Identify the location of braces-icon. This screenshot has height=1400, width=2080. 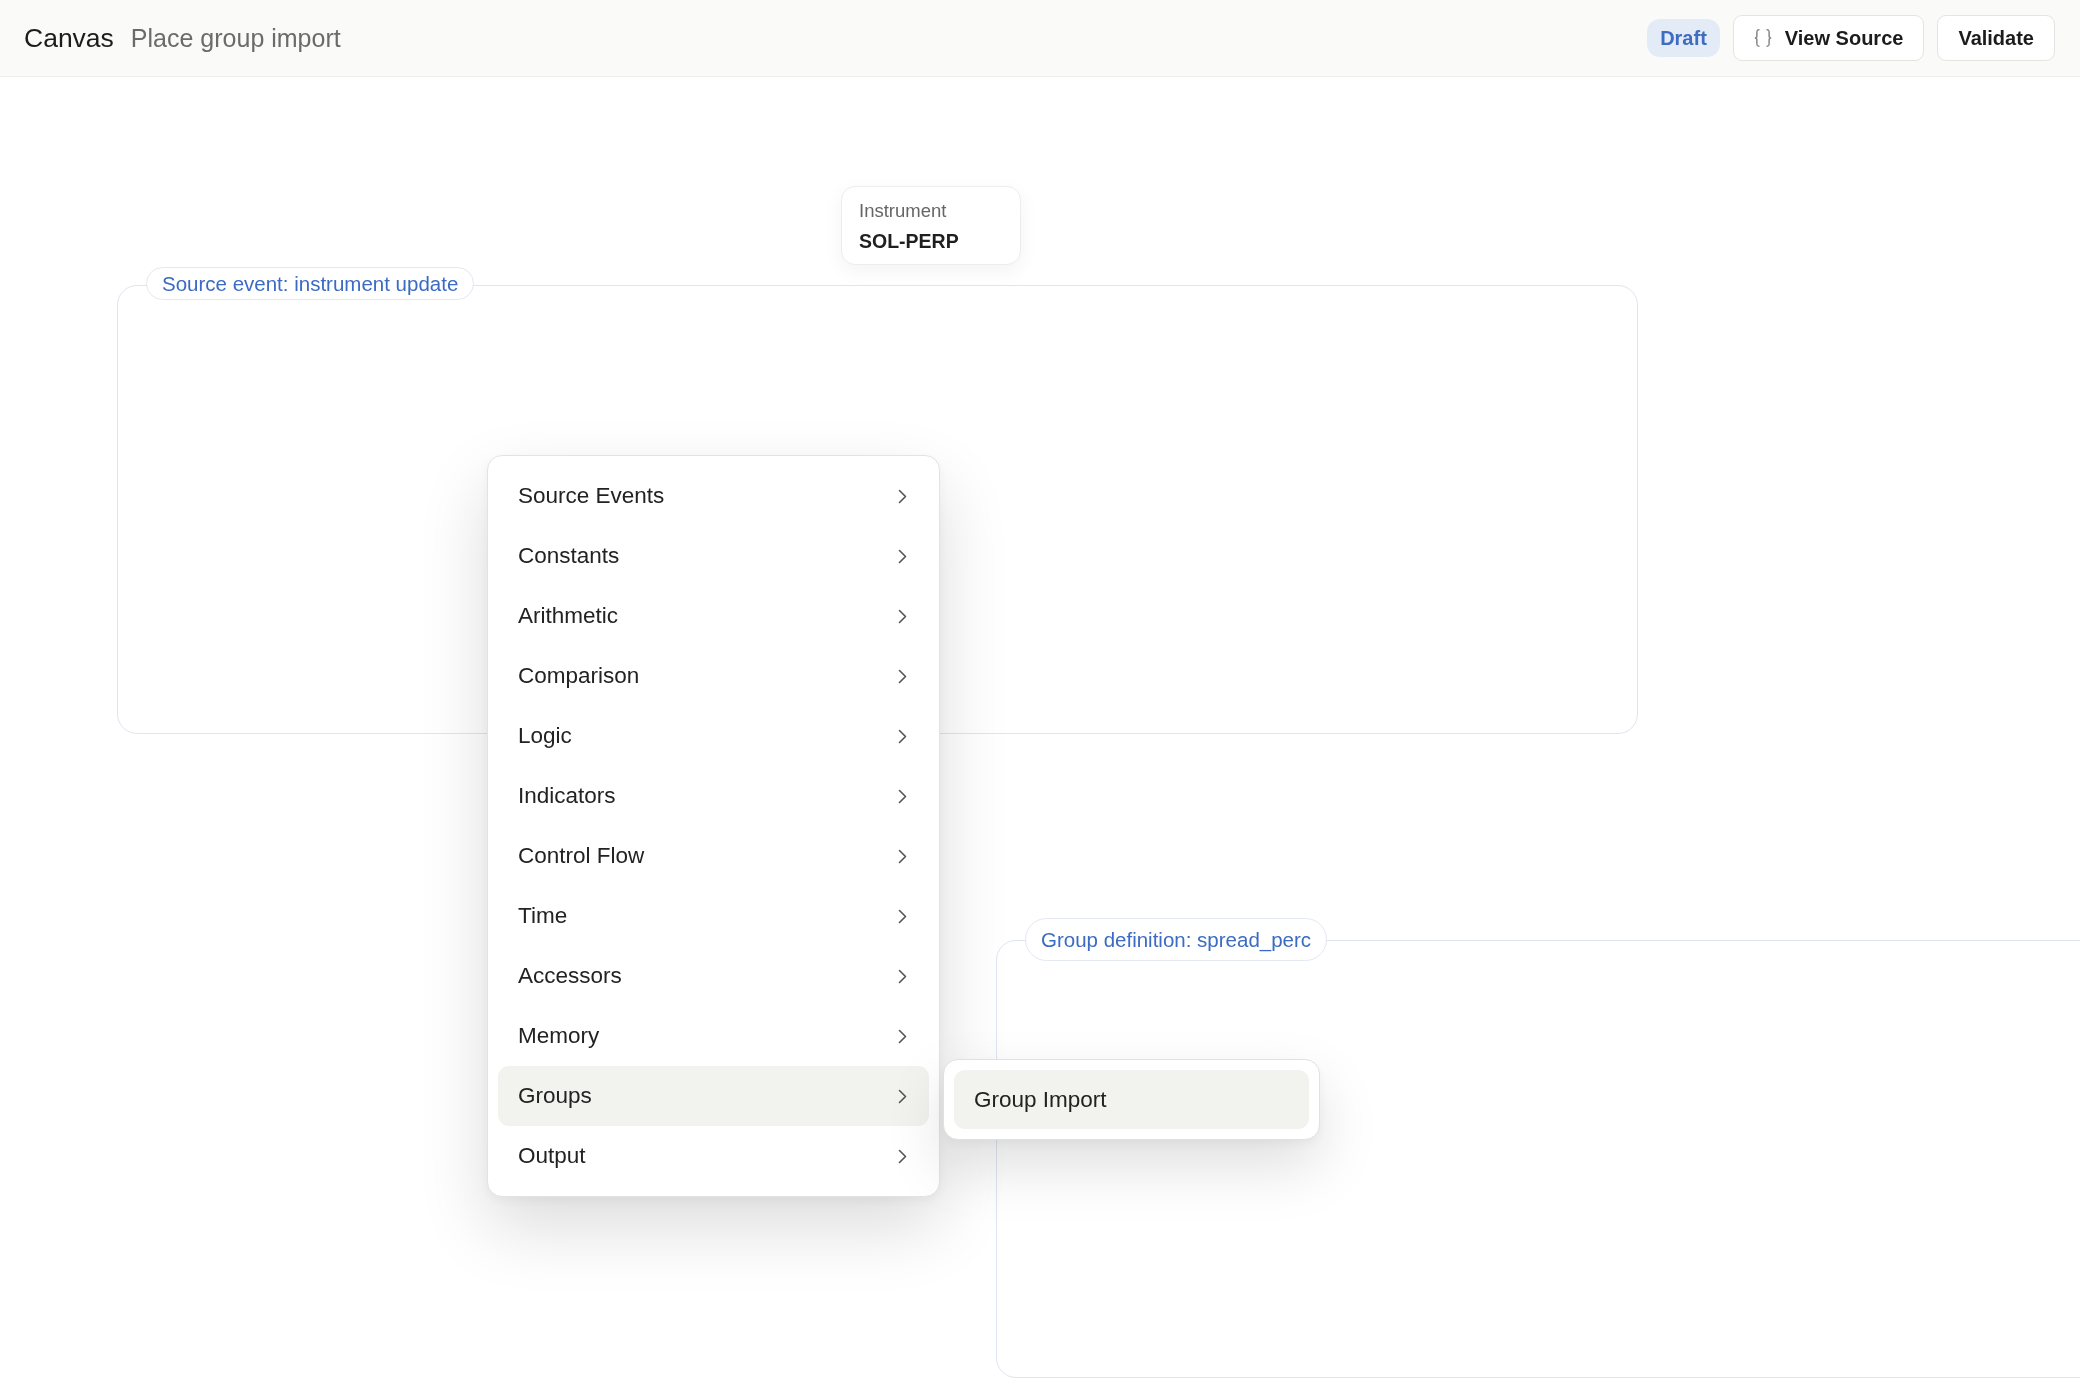
(1762, 38).